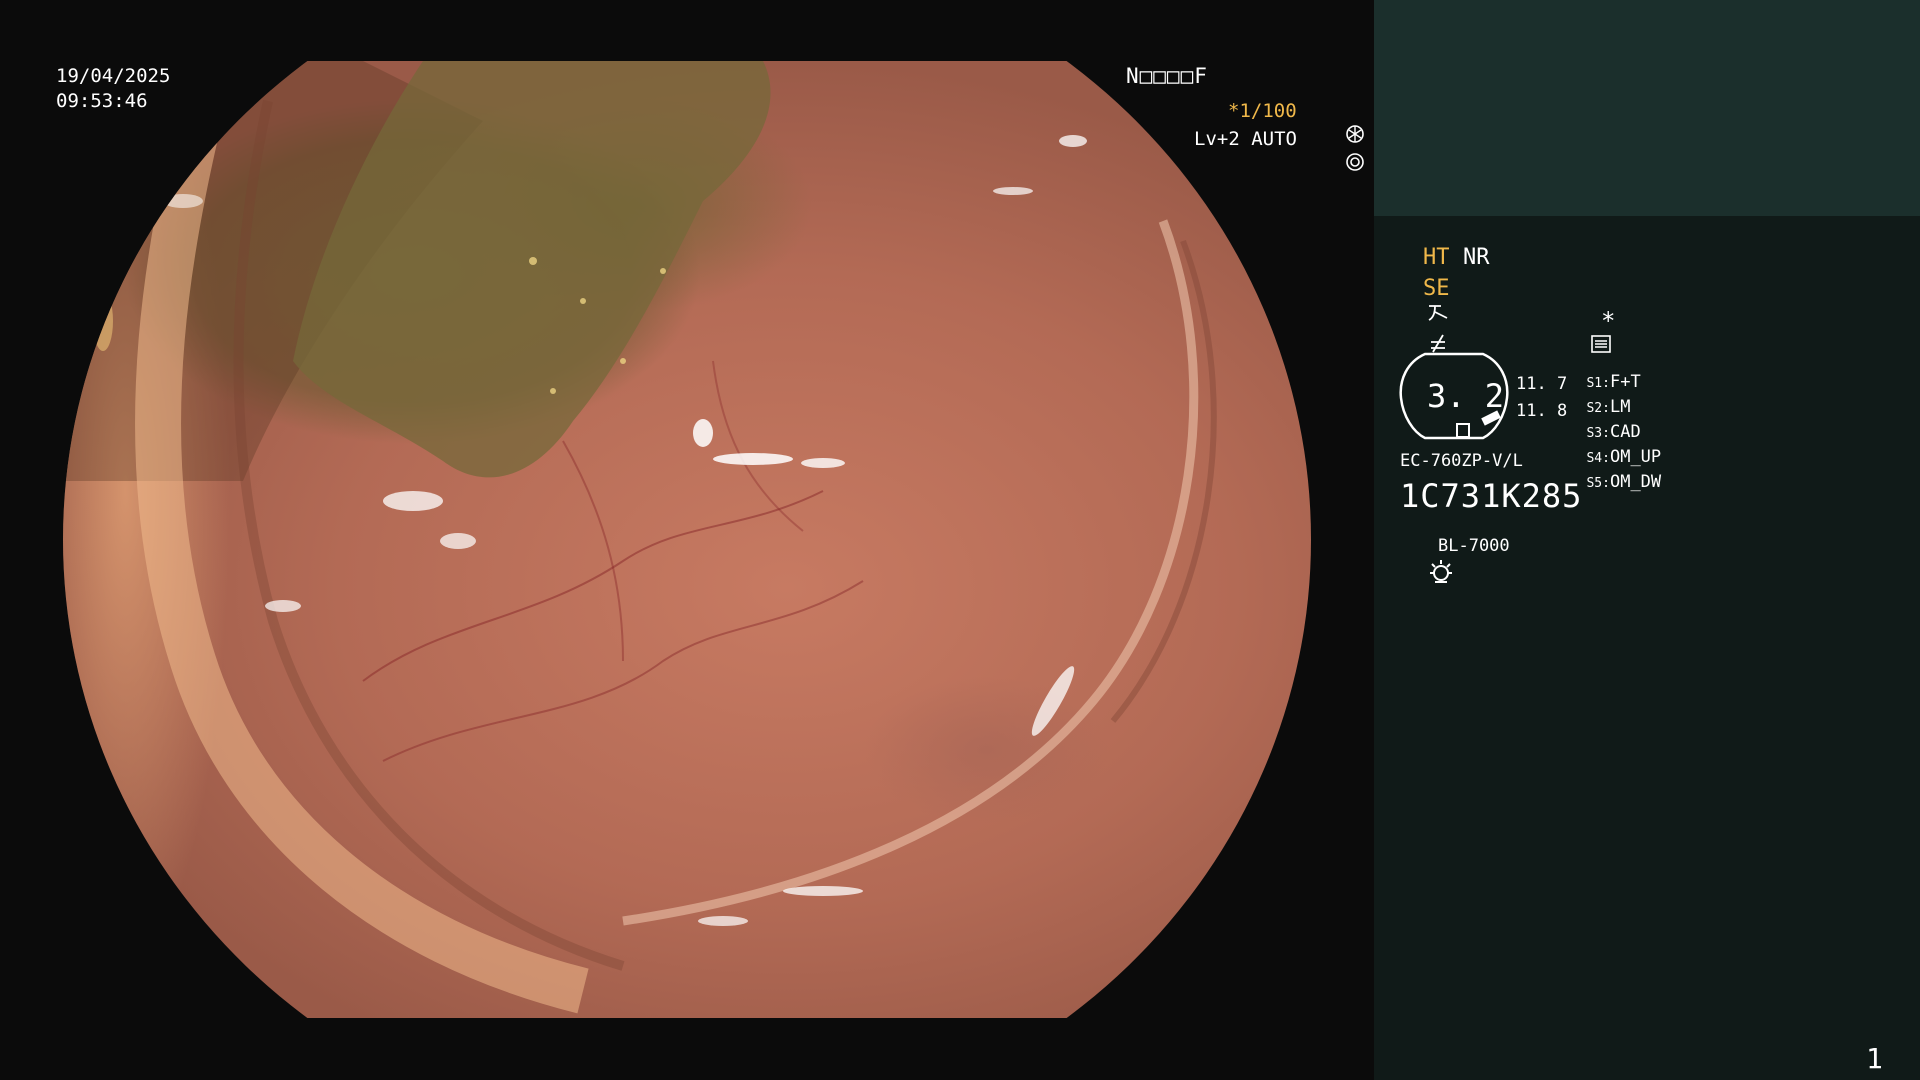 This screenshot has height=1080, width=1920. What do you see at coordinates (1491, 496) in the screenshot?
I see `scope-serial: 1C731K285` at bounding box center [1491, 496].